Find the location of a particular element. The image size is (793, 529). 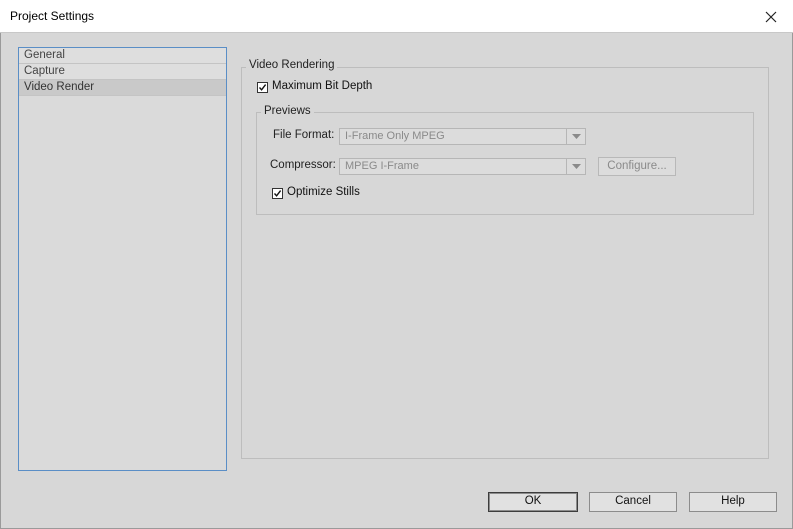

previews-label: Previews is located at coordinates (287, 111).